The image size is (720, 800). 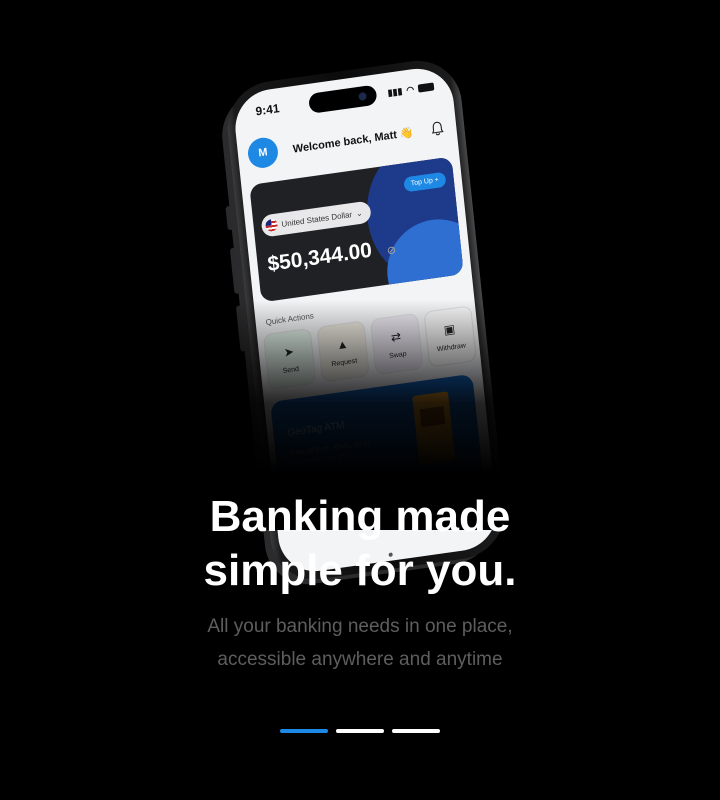 What do you see at coordinates (344, 362) in the screenshot?
I see `request-label: Request` at bounding box center [344, 362].